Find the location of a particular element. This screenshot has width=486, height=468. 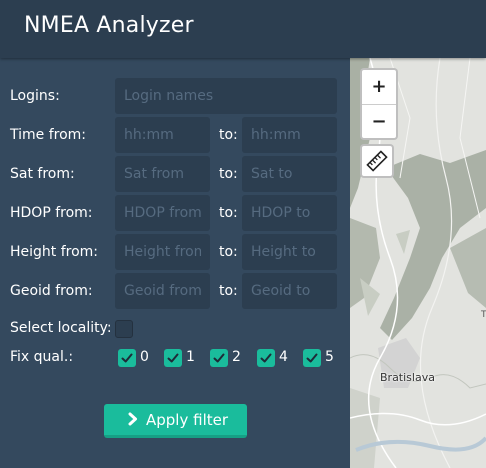

chevron-right-icon is located at coordinates (132, 419).